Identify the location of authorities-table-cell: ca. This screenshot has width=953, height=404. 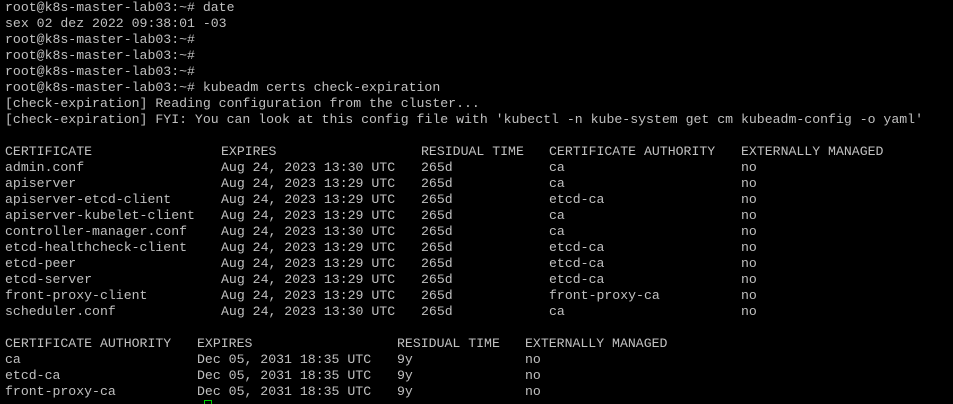
(13, 359).